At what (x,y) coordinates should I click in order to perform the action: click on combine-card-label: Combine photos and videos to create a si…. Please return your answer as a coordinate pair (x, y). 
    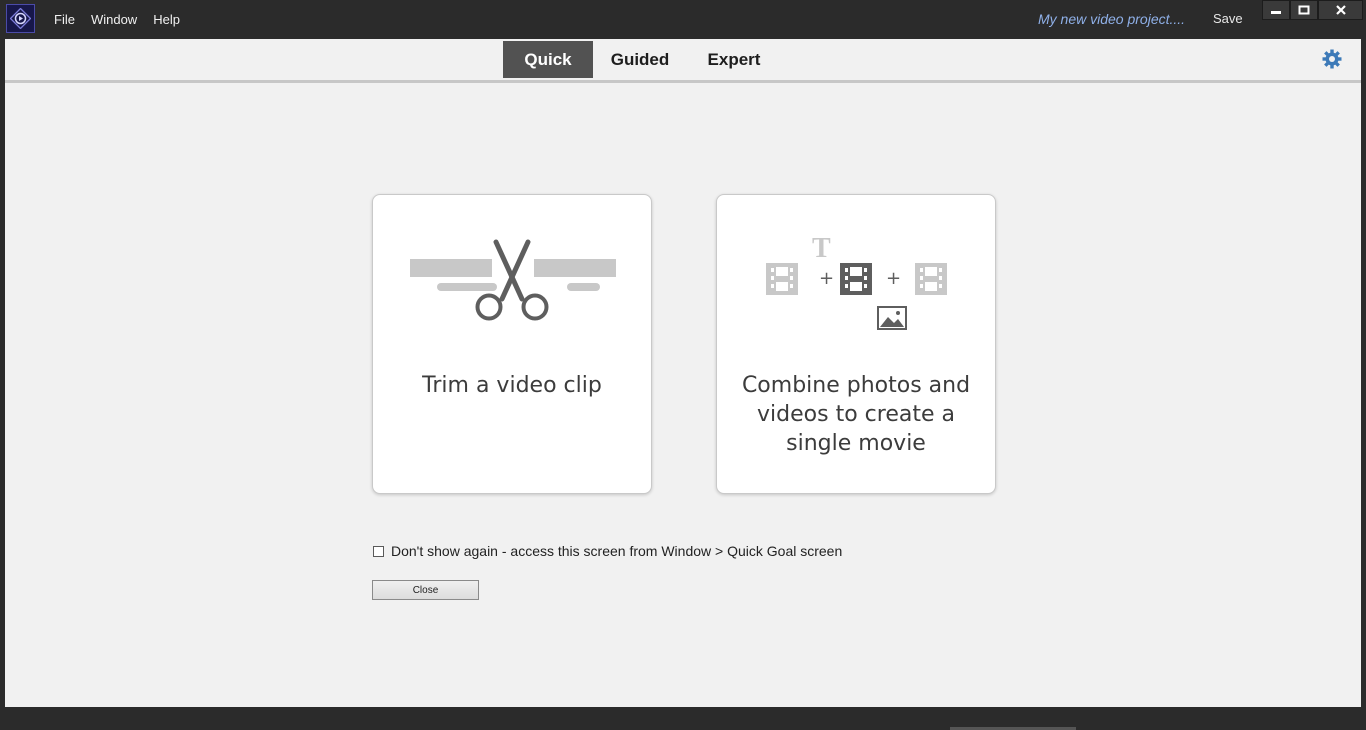
    Looking at the image, I should click on (856, 414).